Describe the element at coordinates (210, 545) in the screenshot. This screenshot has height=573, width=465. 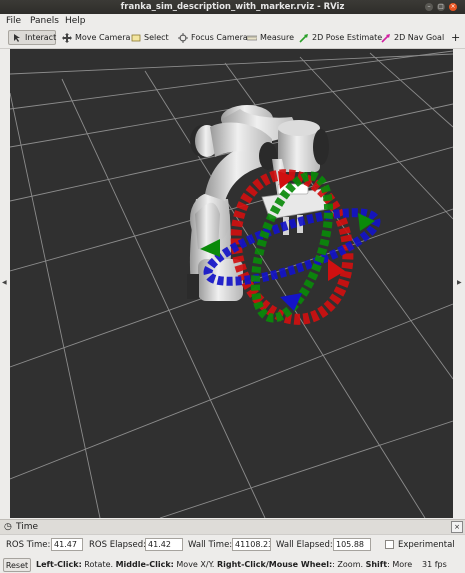
I see `wall-time-label: Wall Time:` at that location.